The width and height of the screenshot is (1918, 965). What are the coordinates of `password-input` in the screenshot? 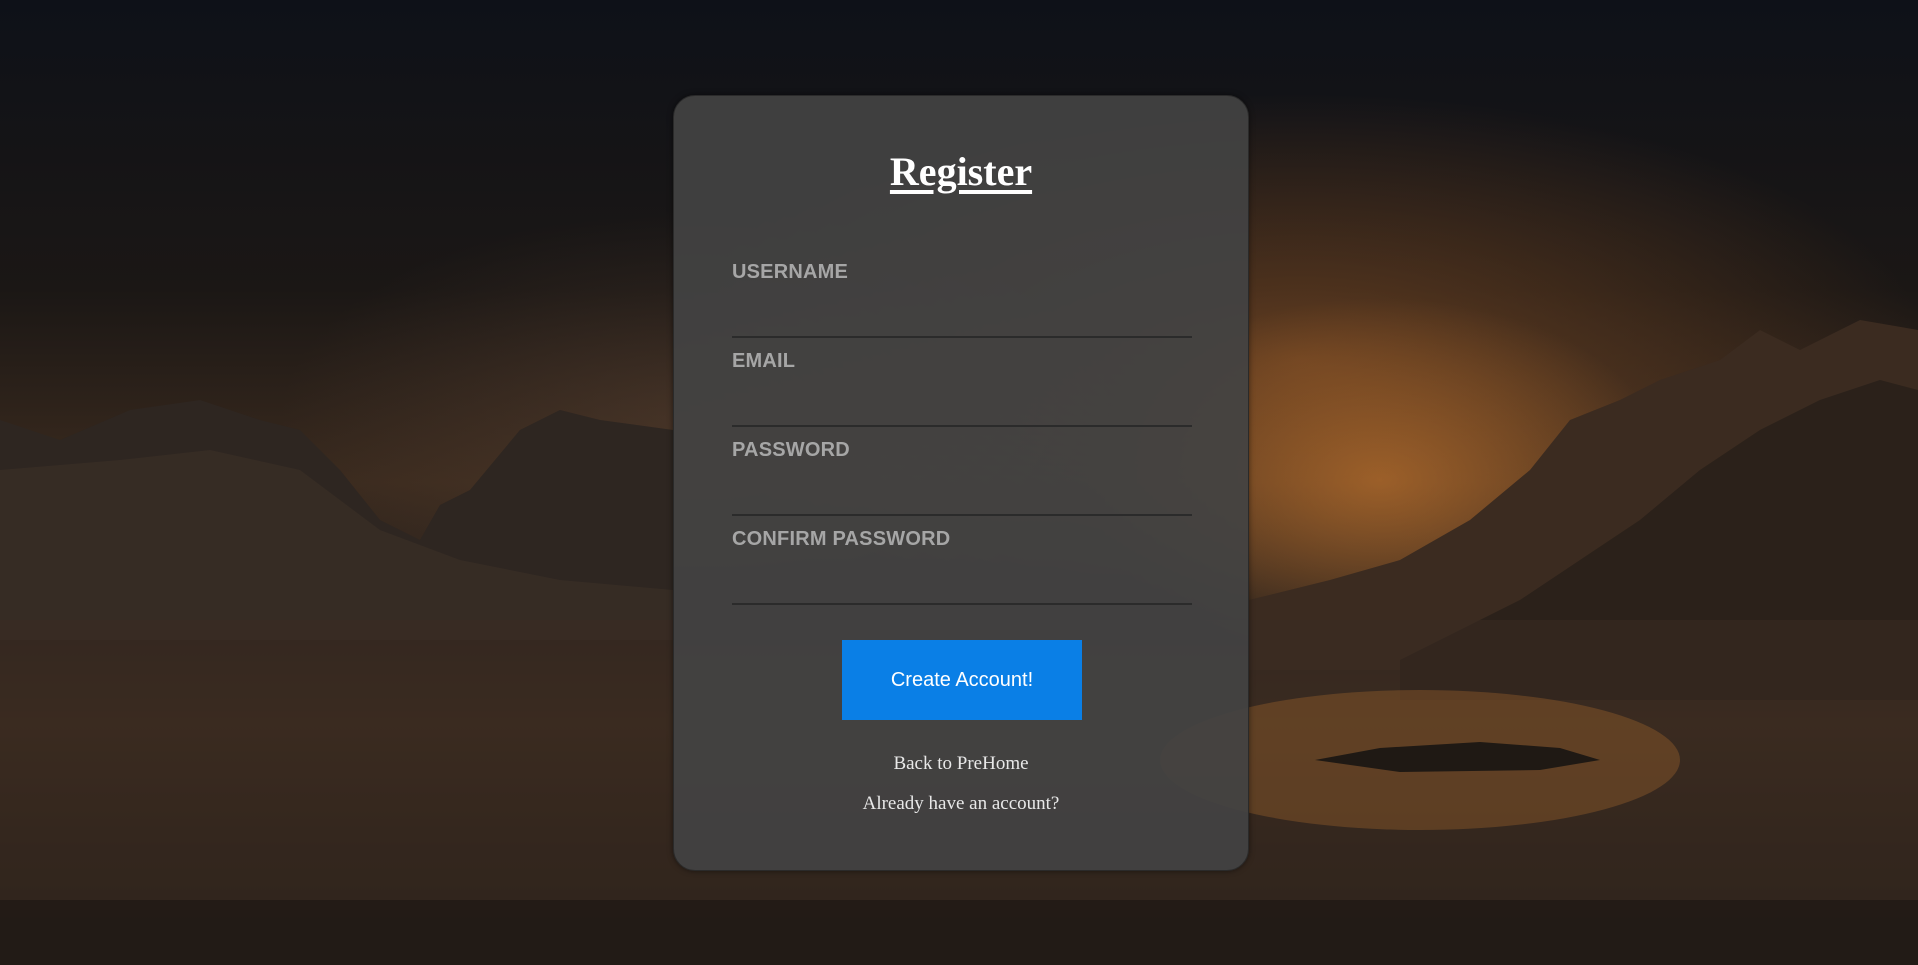 It's located at (962, 500).